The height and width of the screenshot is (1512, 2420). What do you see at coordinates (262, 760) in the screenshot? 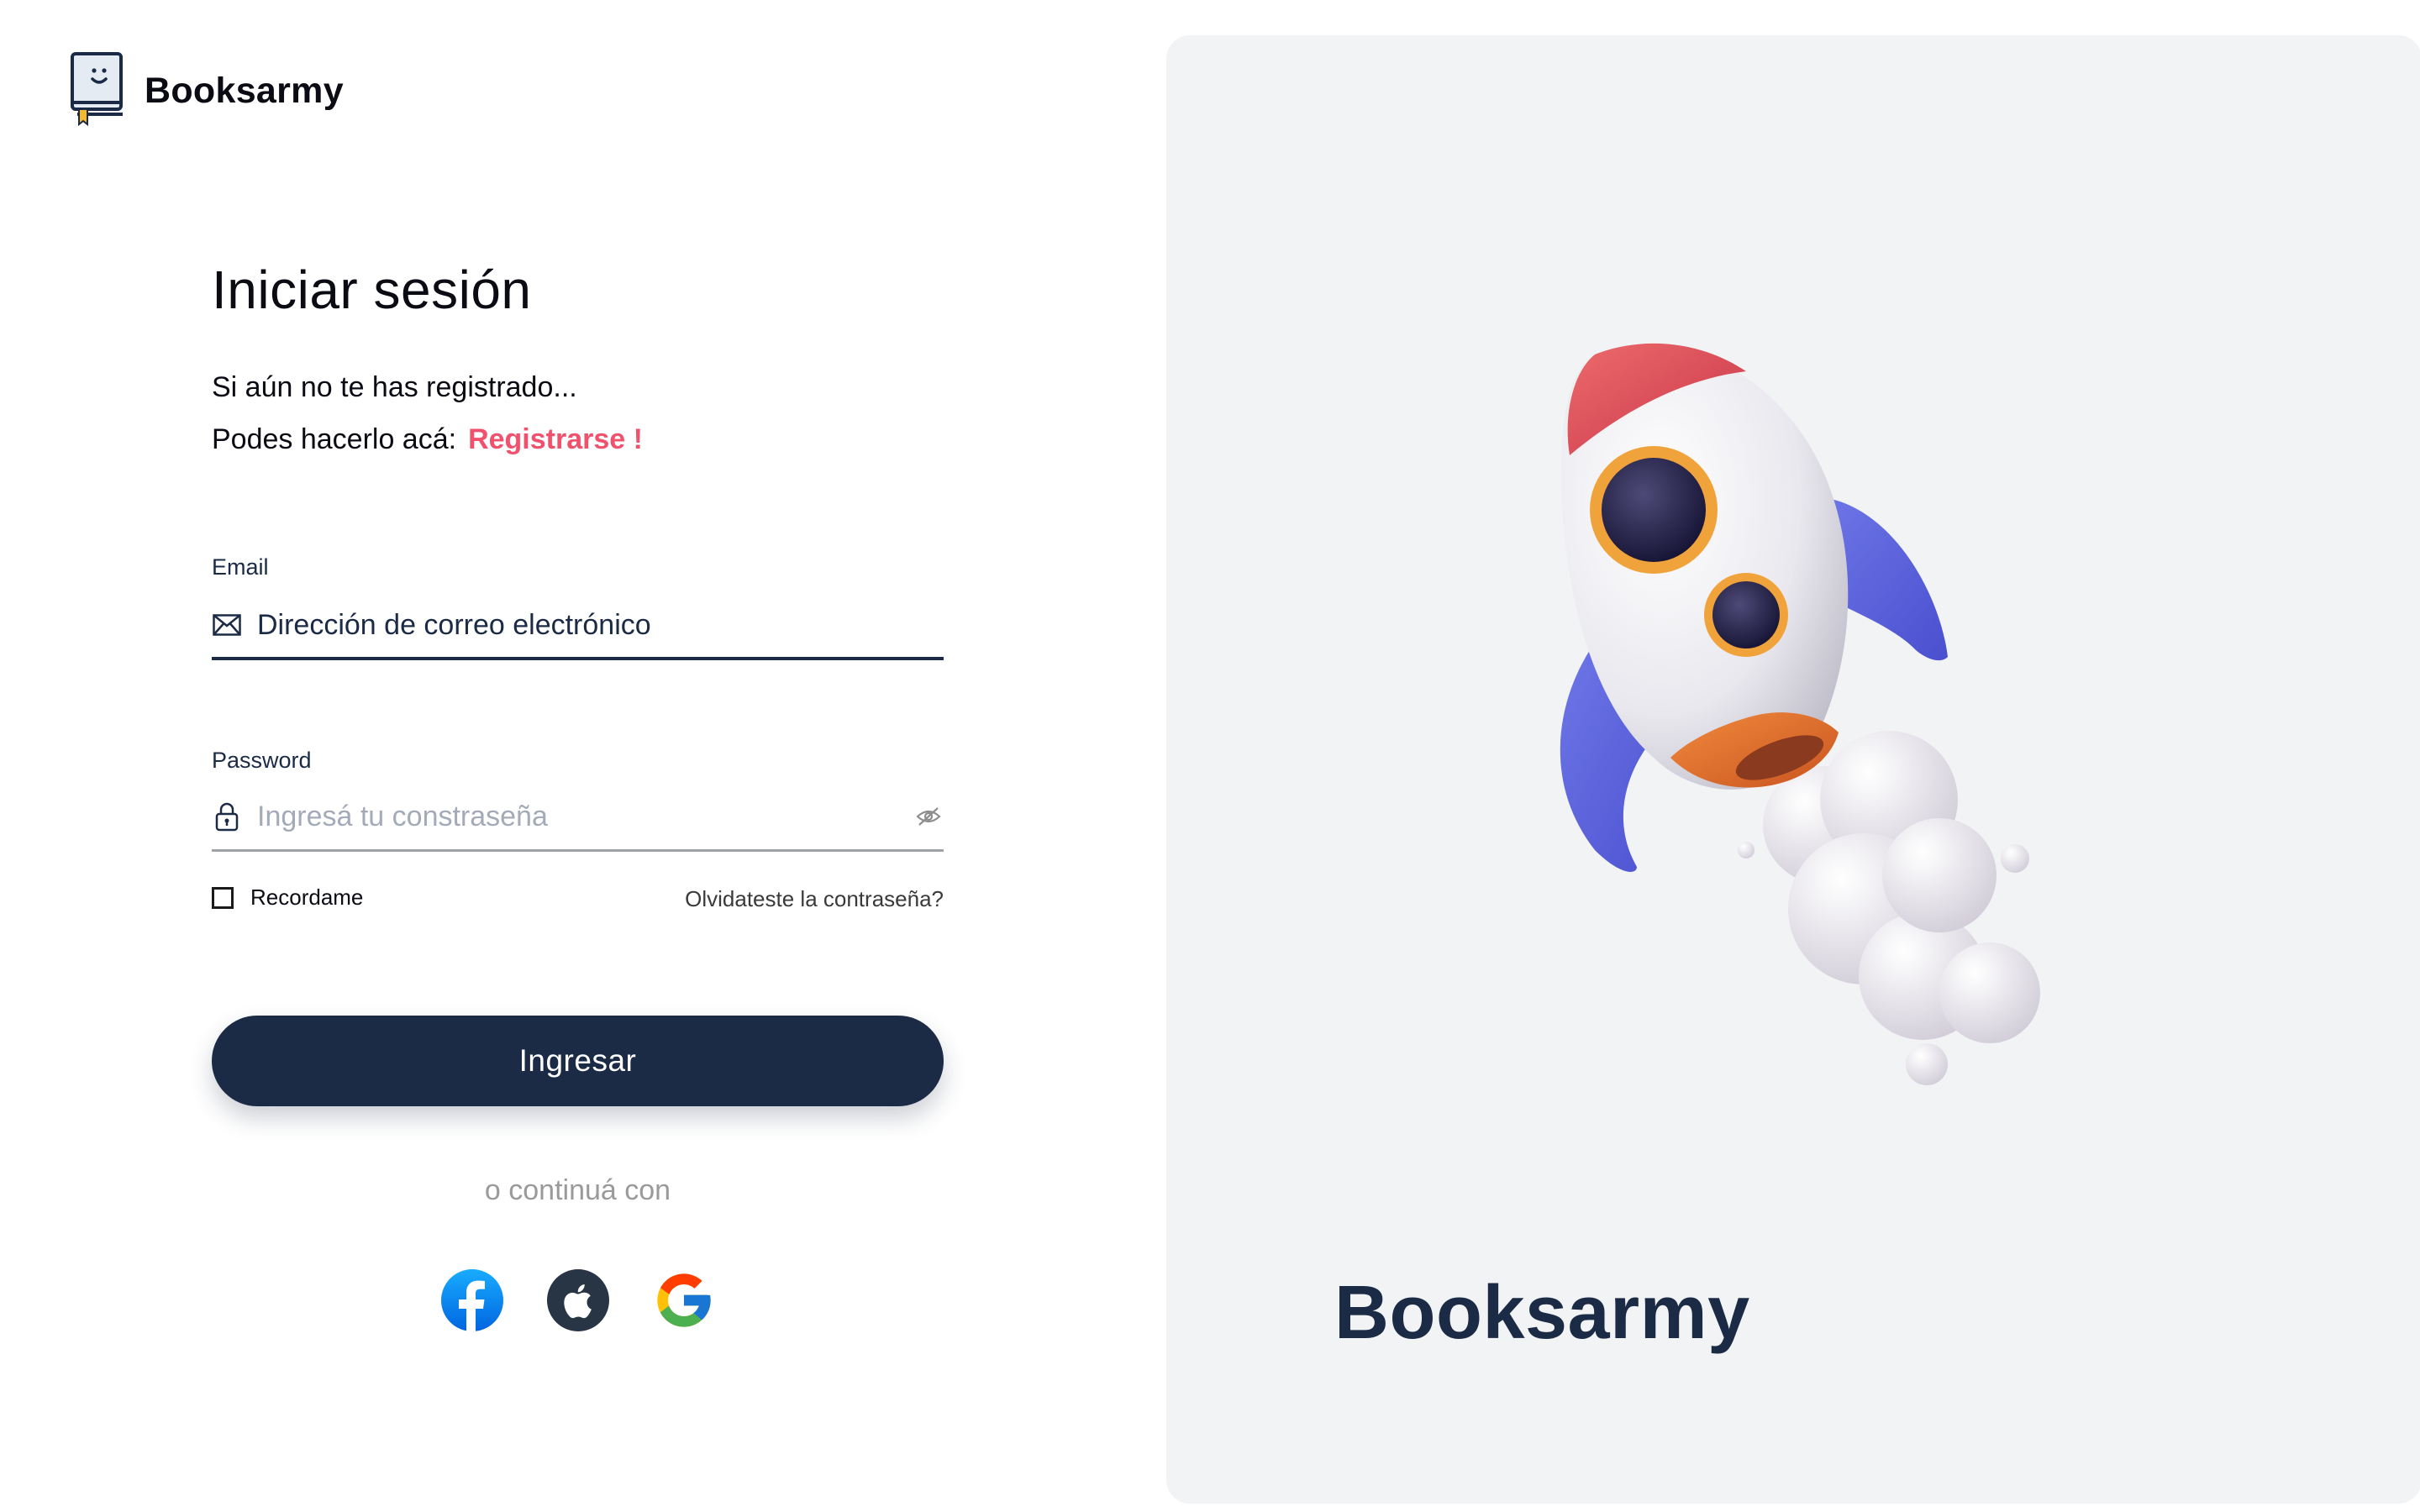
I see `password-label: Password` at bounding box center [262, 760].